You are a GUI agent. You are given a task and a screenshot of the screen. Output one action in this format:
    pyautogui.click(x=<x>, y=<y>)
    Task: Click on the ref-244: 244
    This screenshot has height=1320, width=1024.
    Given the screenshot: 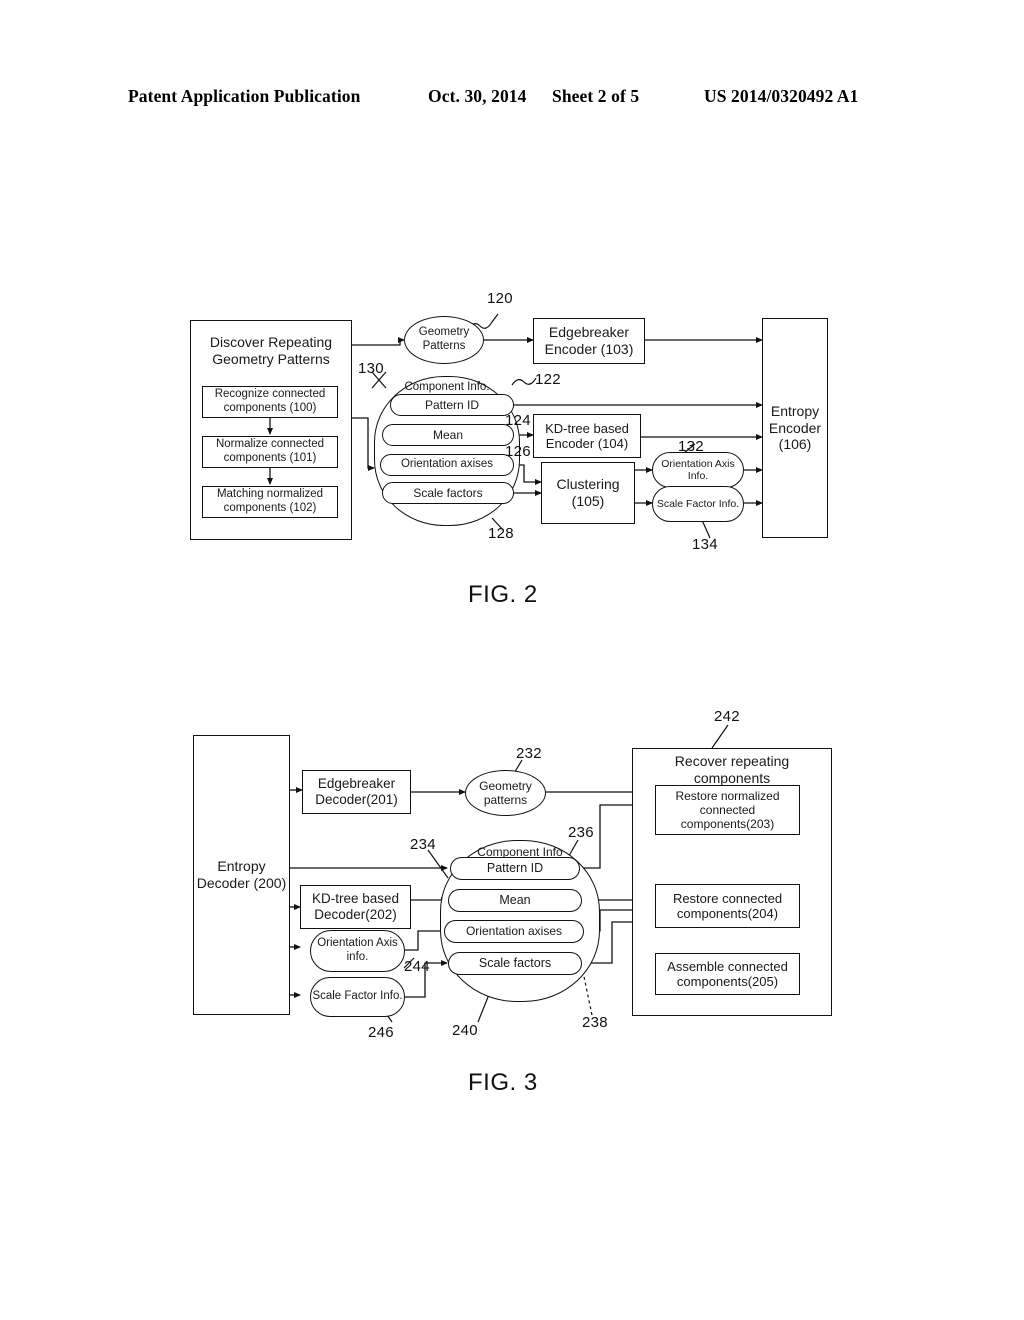 What is the action you would take?
    pyautogui.click(x=417, y=966)
    